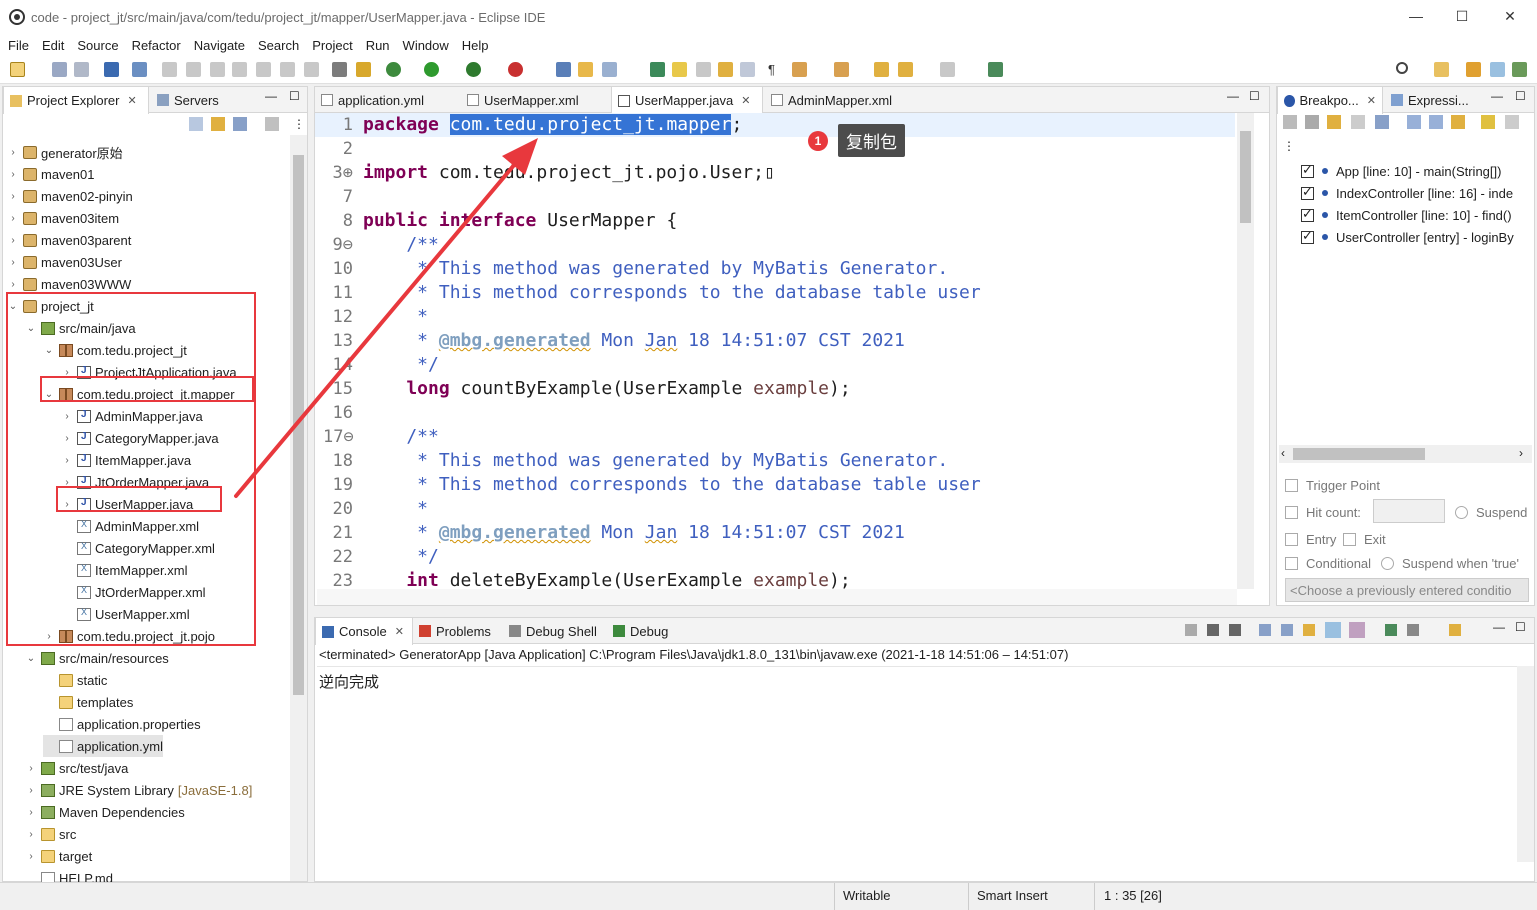  What do you see at coordinates (871, 140) in the screenshot?
I see `callout-label: 复制包` at bounding box center [871, 140].